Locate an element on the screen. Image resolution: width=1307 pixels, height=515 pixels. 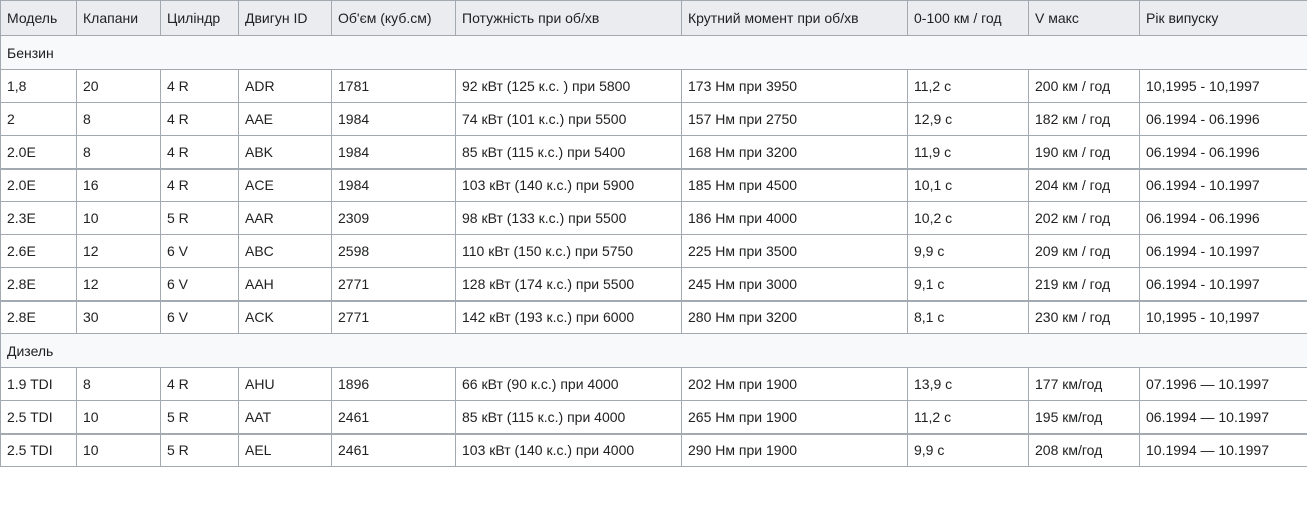
cell-production-years: 10.1994 — 10.1997 is located at coordinates (1223, 449).